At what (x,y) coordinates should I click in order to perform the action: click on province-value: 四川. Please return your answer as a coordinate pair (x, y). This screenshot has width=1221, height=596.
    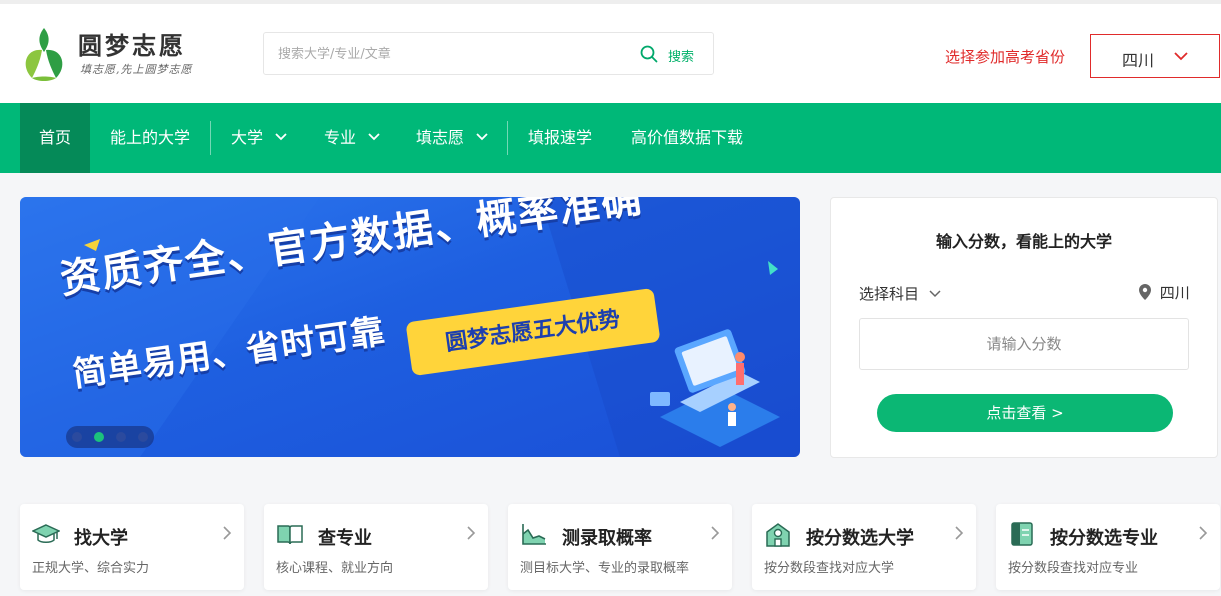
    Looking at the image, I should click on (1138, 60).